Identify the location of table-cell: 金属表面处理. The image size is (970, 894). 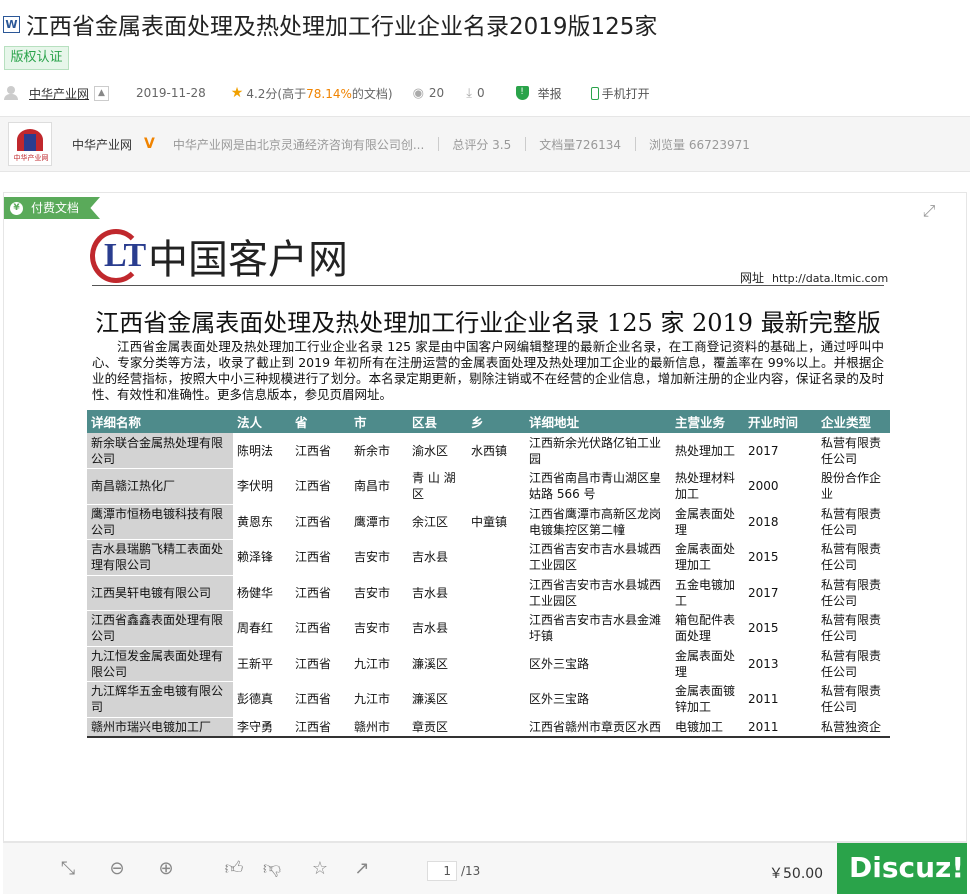
(707, 664).